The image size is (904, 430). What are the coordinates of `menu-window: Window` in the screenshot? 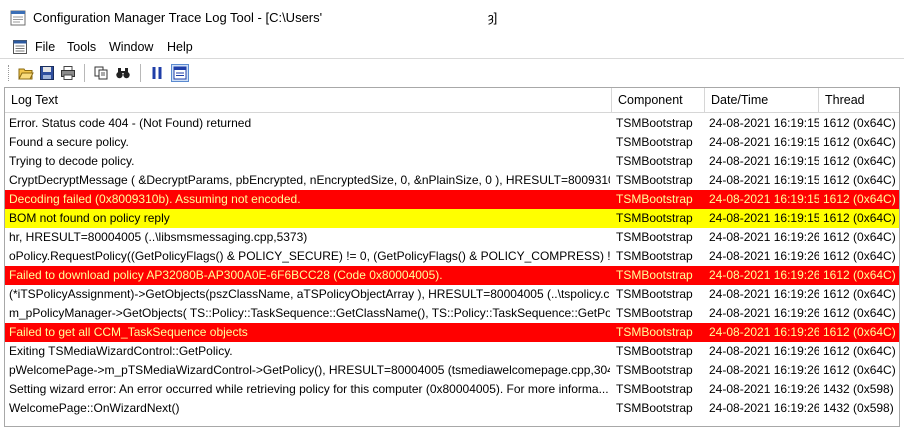 It's located at (131, 47).